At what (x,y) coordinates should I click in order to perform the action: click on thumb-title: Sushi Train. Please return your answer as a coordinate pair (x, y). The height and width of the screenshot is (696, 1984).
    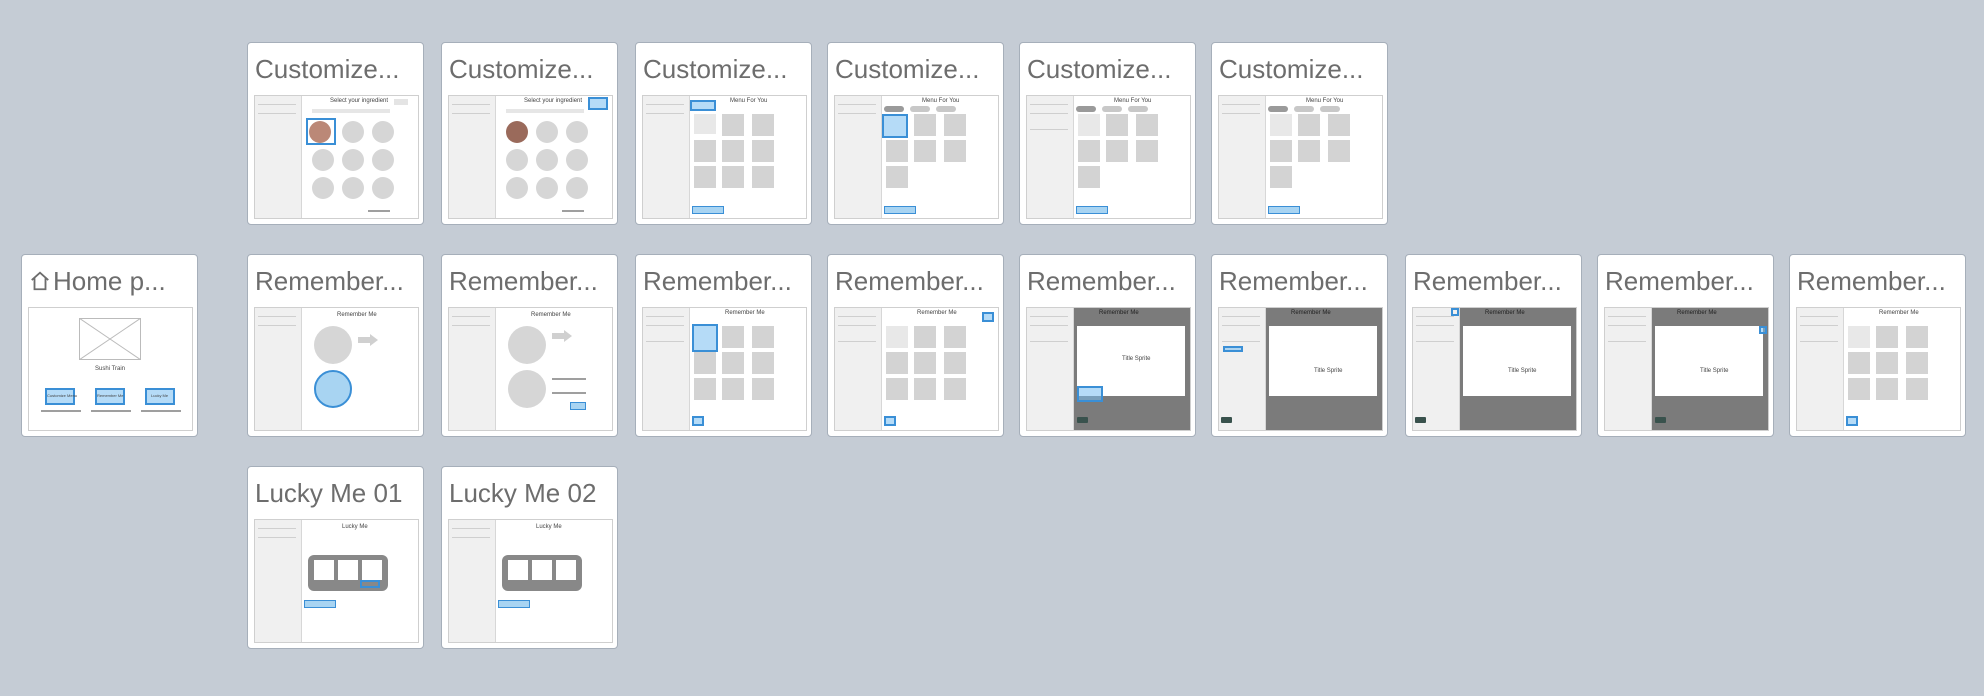
    Looking at the image, I should click on (110, 369).